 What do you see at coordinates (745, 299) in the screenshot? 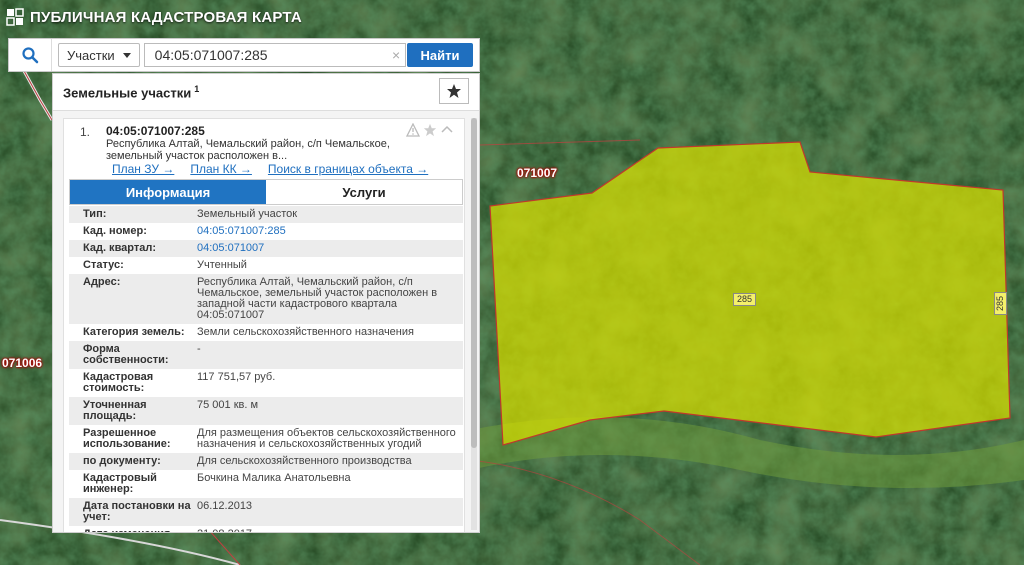
I see `parcel-number-label: 285` at bounding box center [745, 299].